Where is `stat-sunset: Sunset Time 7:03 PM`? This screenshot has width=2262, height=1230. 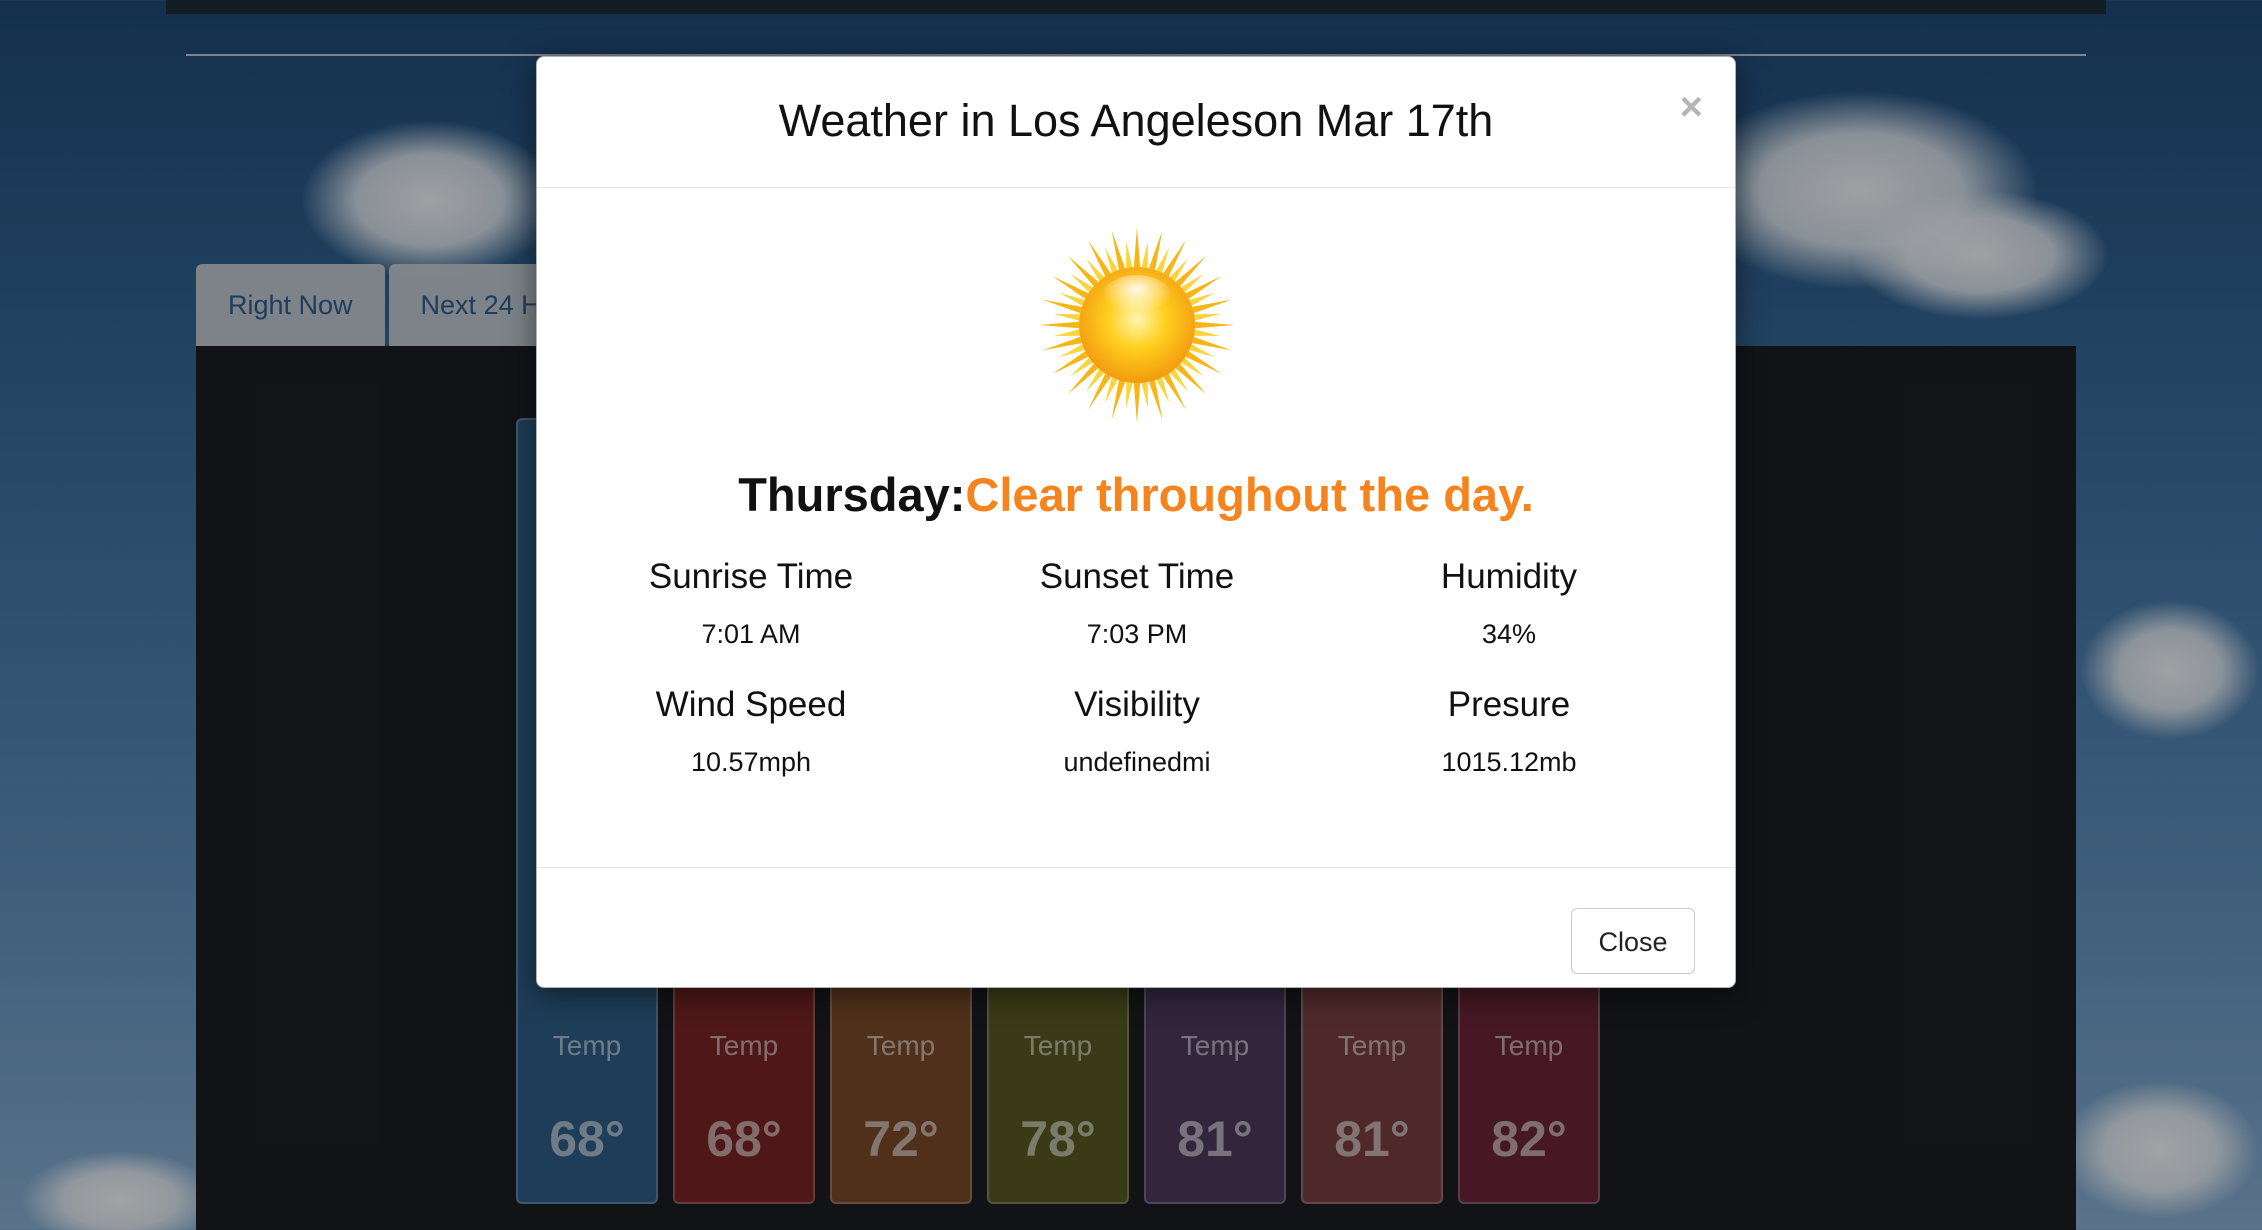 stat-sunset: Sunset Time 7:03 PM is located at coordinates (1137, 603).